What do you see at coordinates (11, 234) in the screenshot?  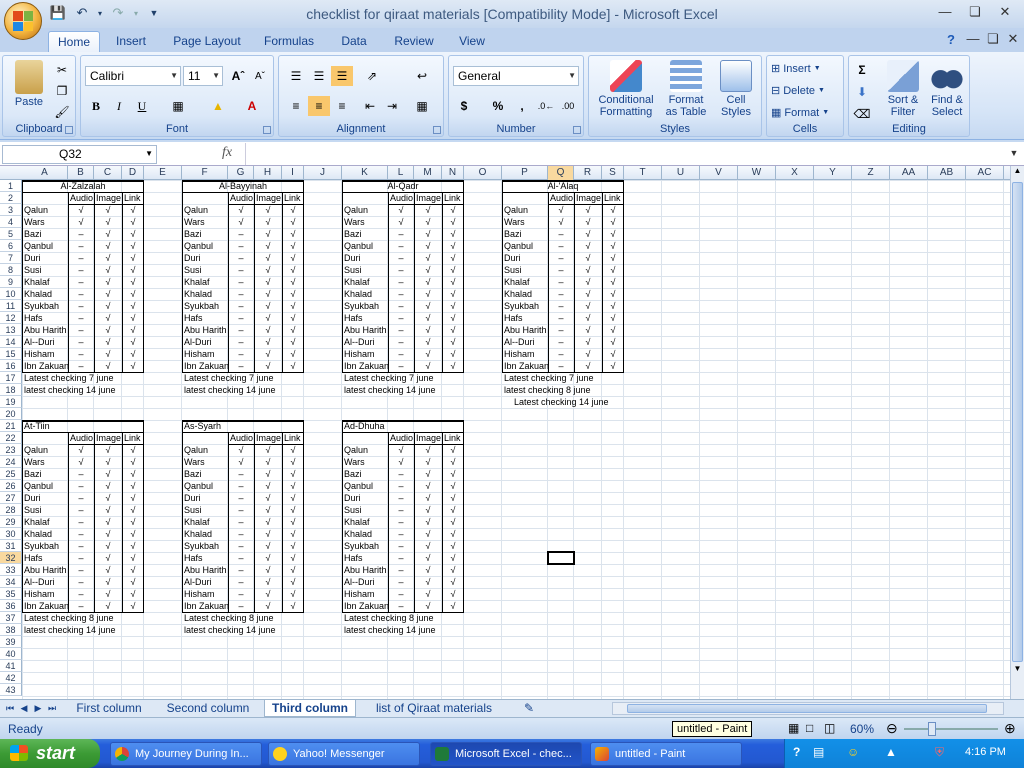 I see `row-header: 5` at bounding box center [11, 234].